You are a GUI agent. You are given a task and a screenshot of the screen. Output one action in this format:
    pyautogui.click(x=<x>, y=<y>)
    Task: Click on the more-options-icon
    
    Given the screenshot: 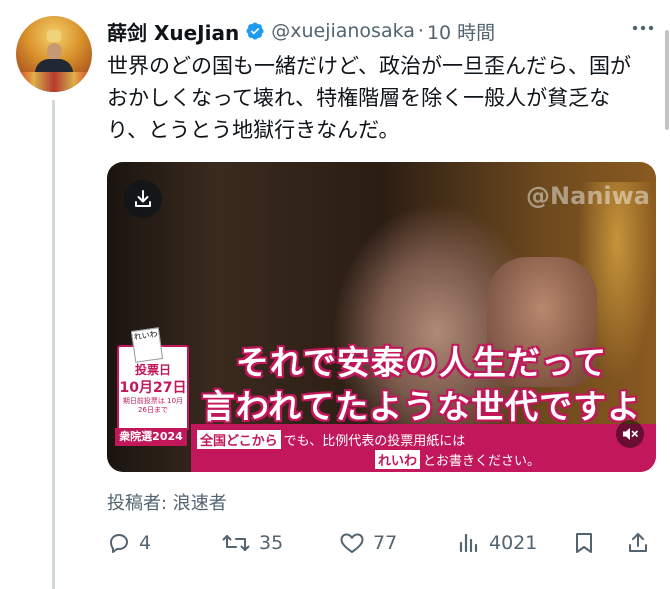 What is the action you would take?
    pyautogui.click(x=643, y=28)
    